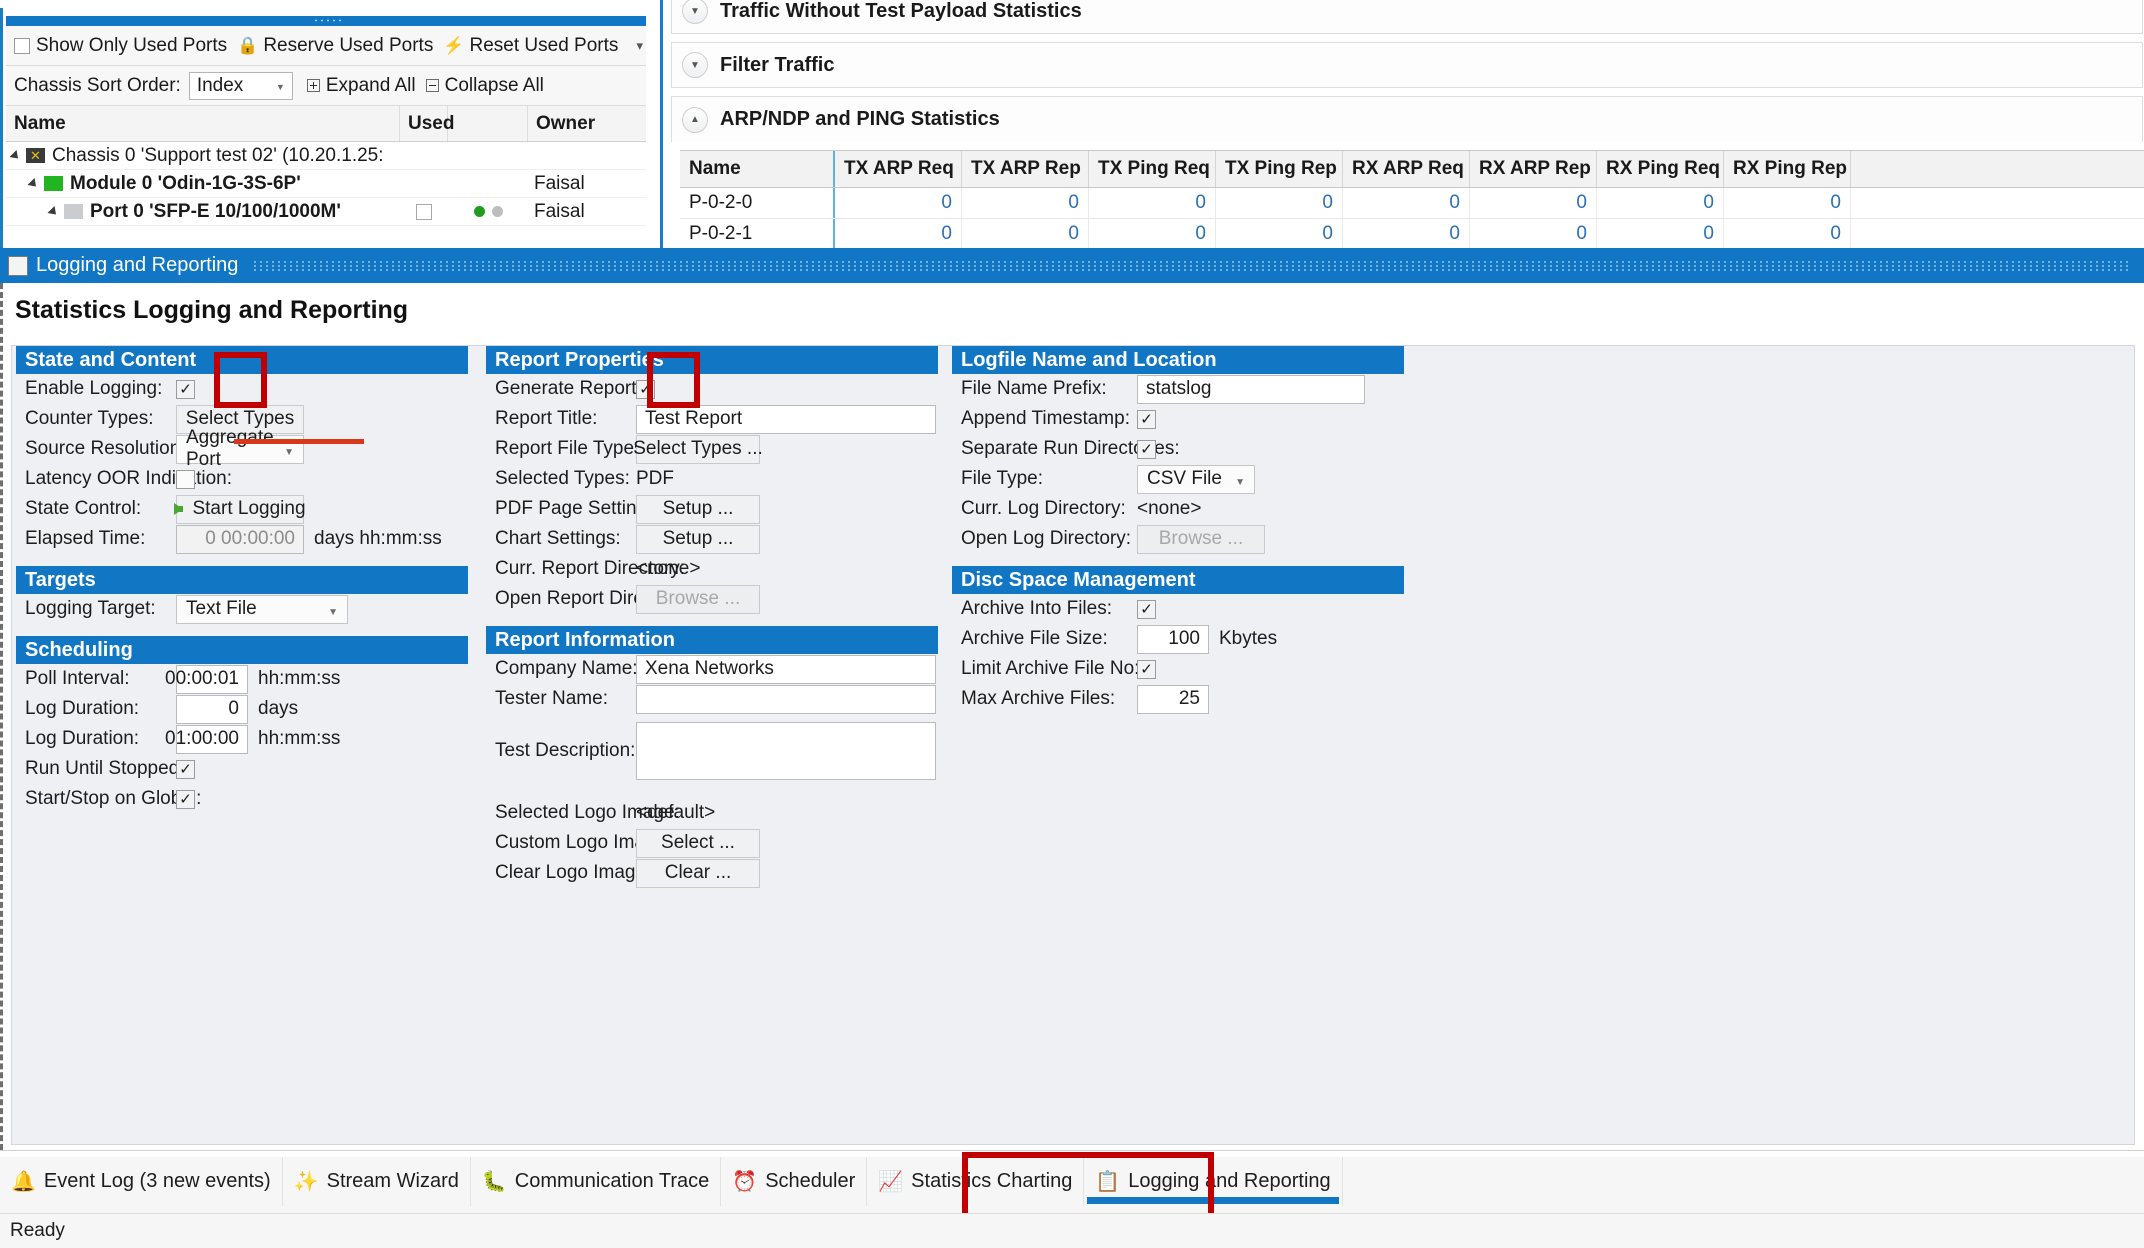 The height and width of the screenshot is (1248, 2144). I want to click on titlebar-grip, so click(1191, 265).